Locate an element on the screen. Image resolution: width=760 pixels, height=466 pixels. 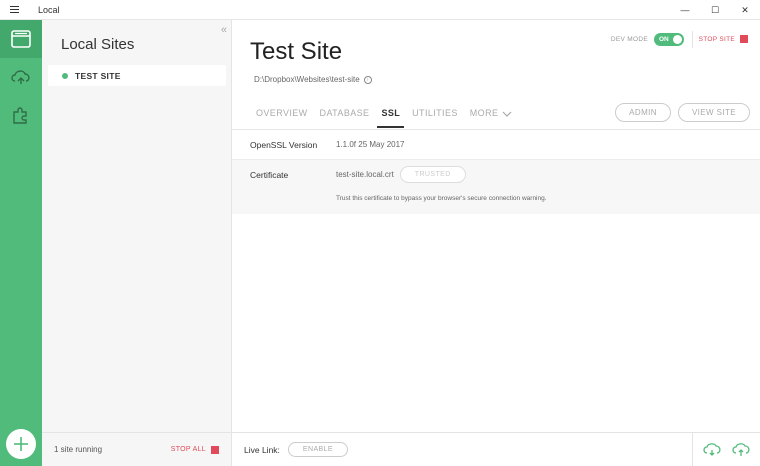
reveal-folder-icon: › is located at coordinates (367, 79).